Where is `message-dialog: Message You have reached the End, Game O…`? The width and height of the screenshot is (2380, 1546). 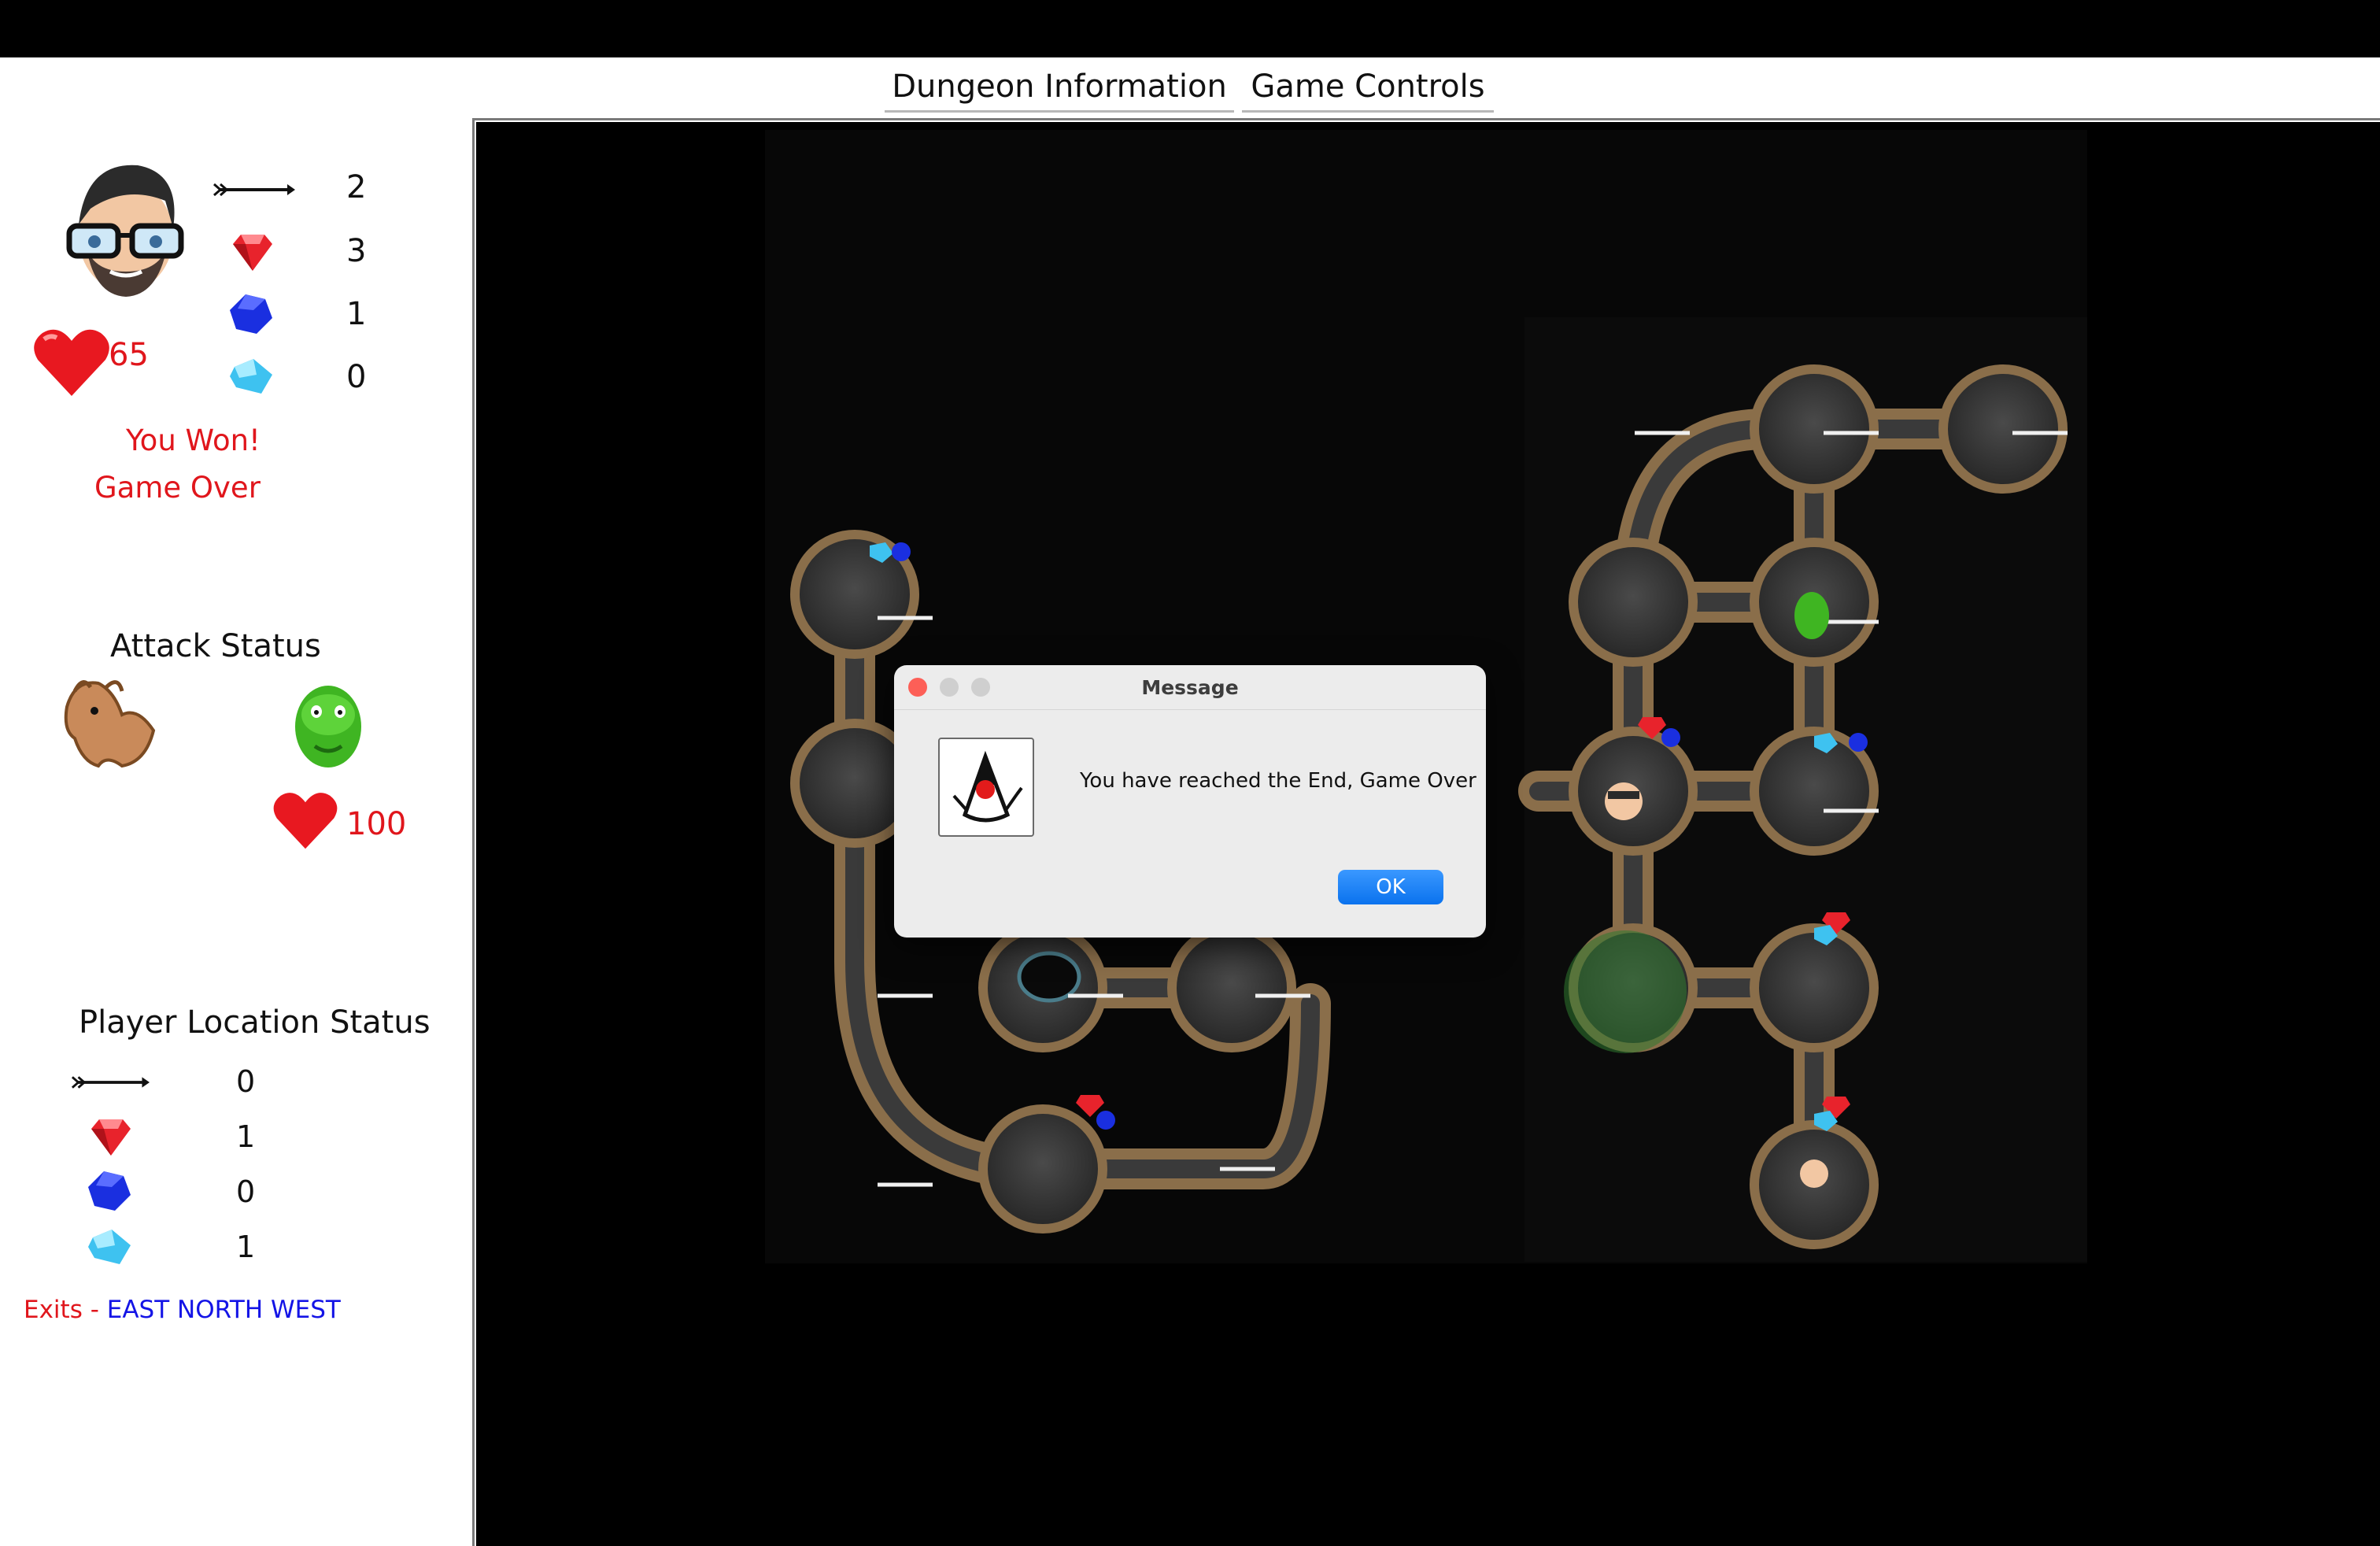 message-dialog: Message You have reached the End, Game O… is located at coordinates (1190, 801).